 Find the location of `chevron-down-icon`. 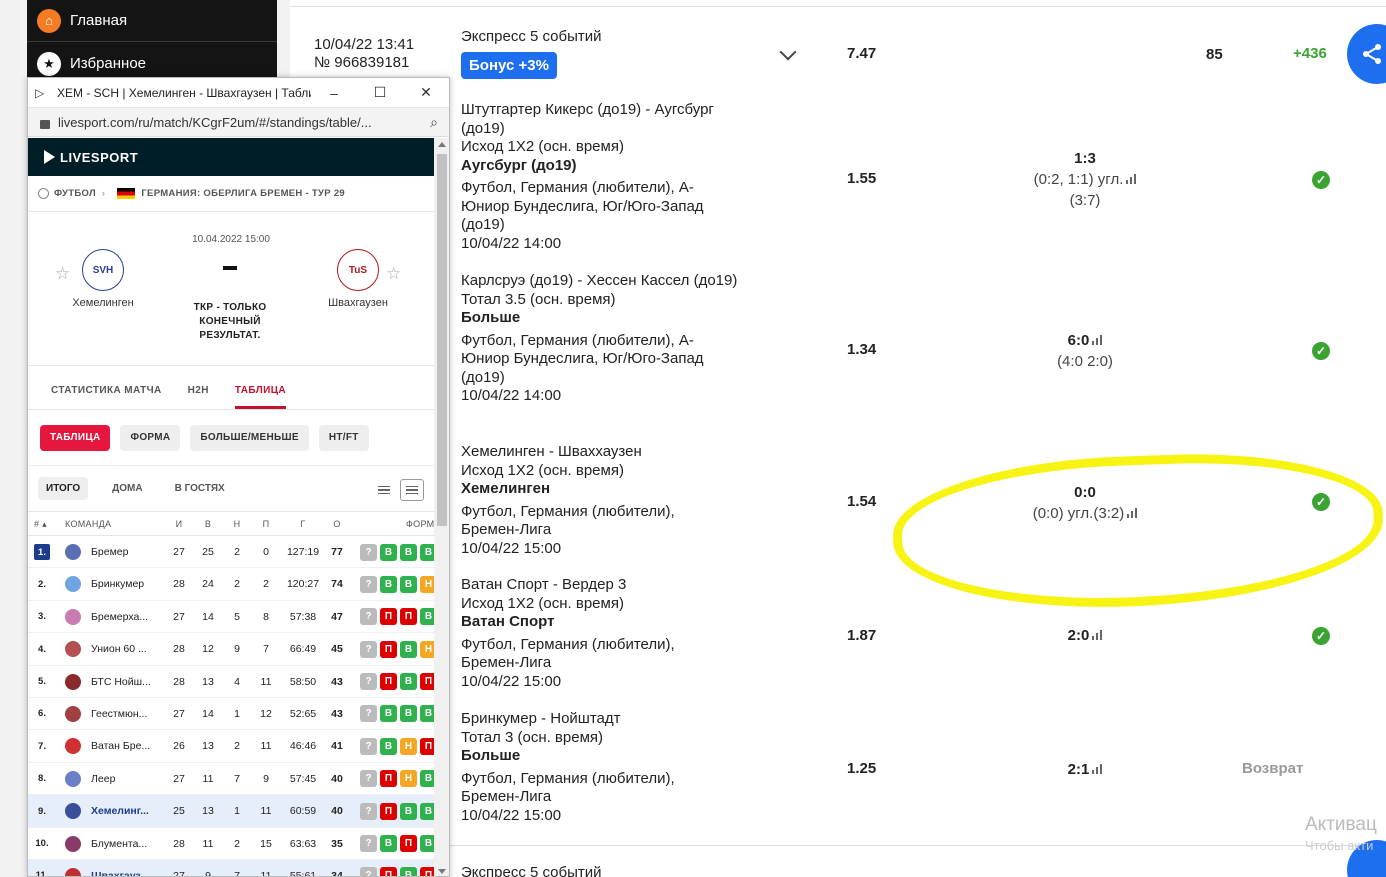

chevron-down-icon is located at coordinates (788, 52).